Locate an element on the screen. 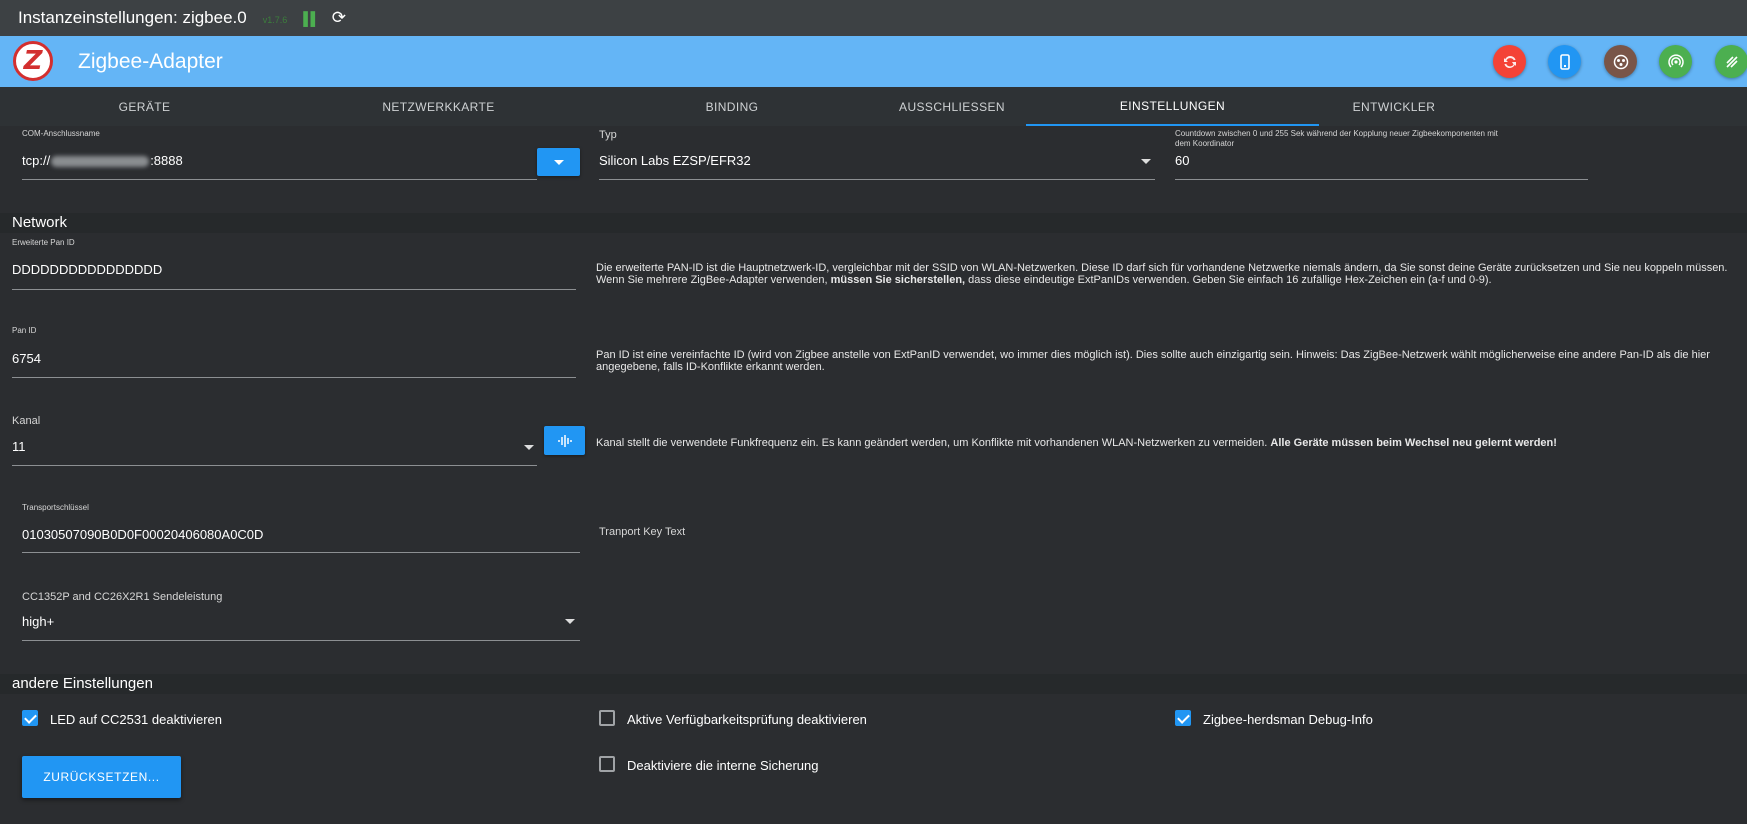 The height and width of the screenshot is (824, 1747). device-button is located at coordinates (1564, 61).